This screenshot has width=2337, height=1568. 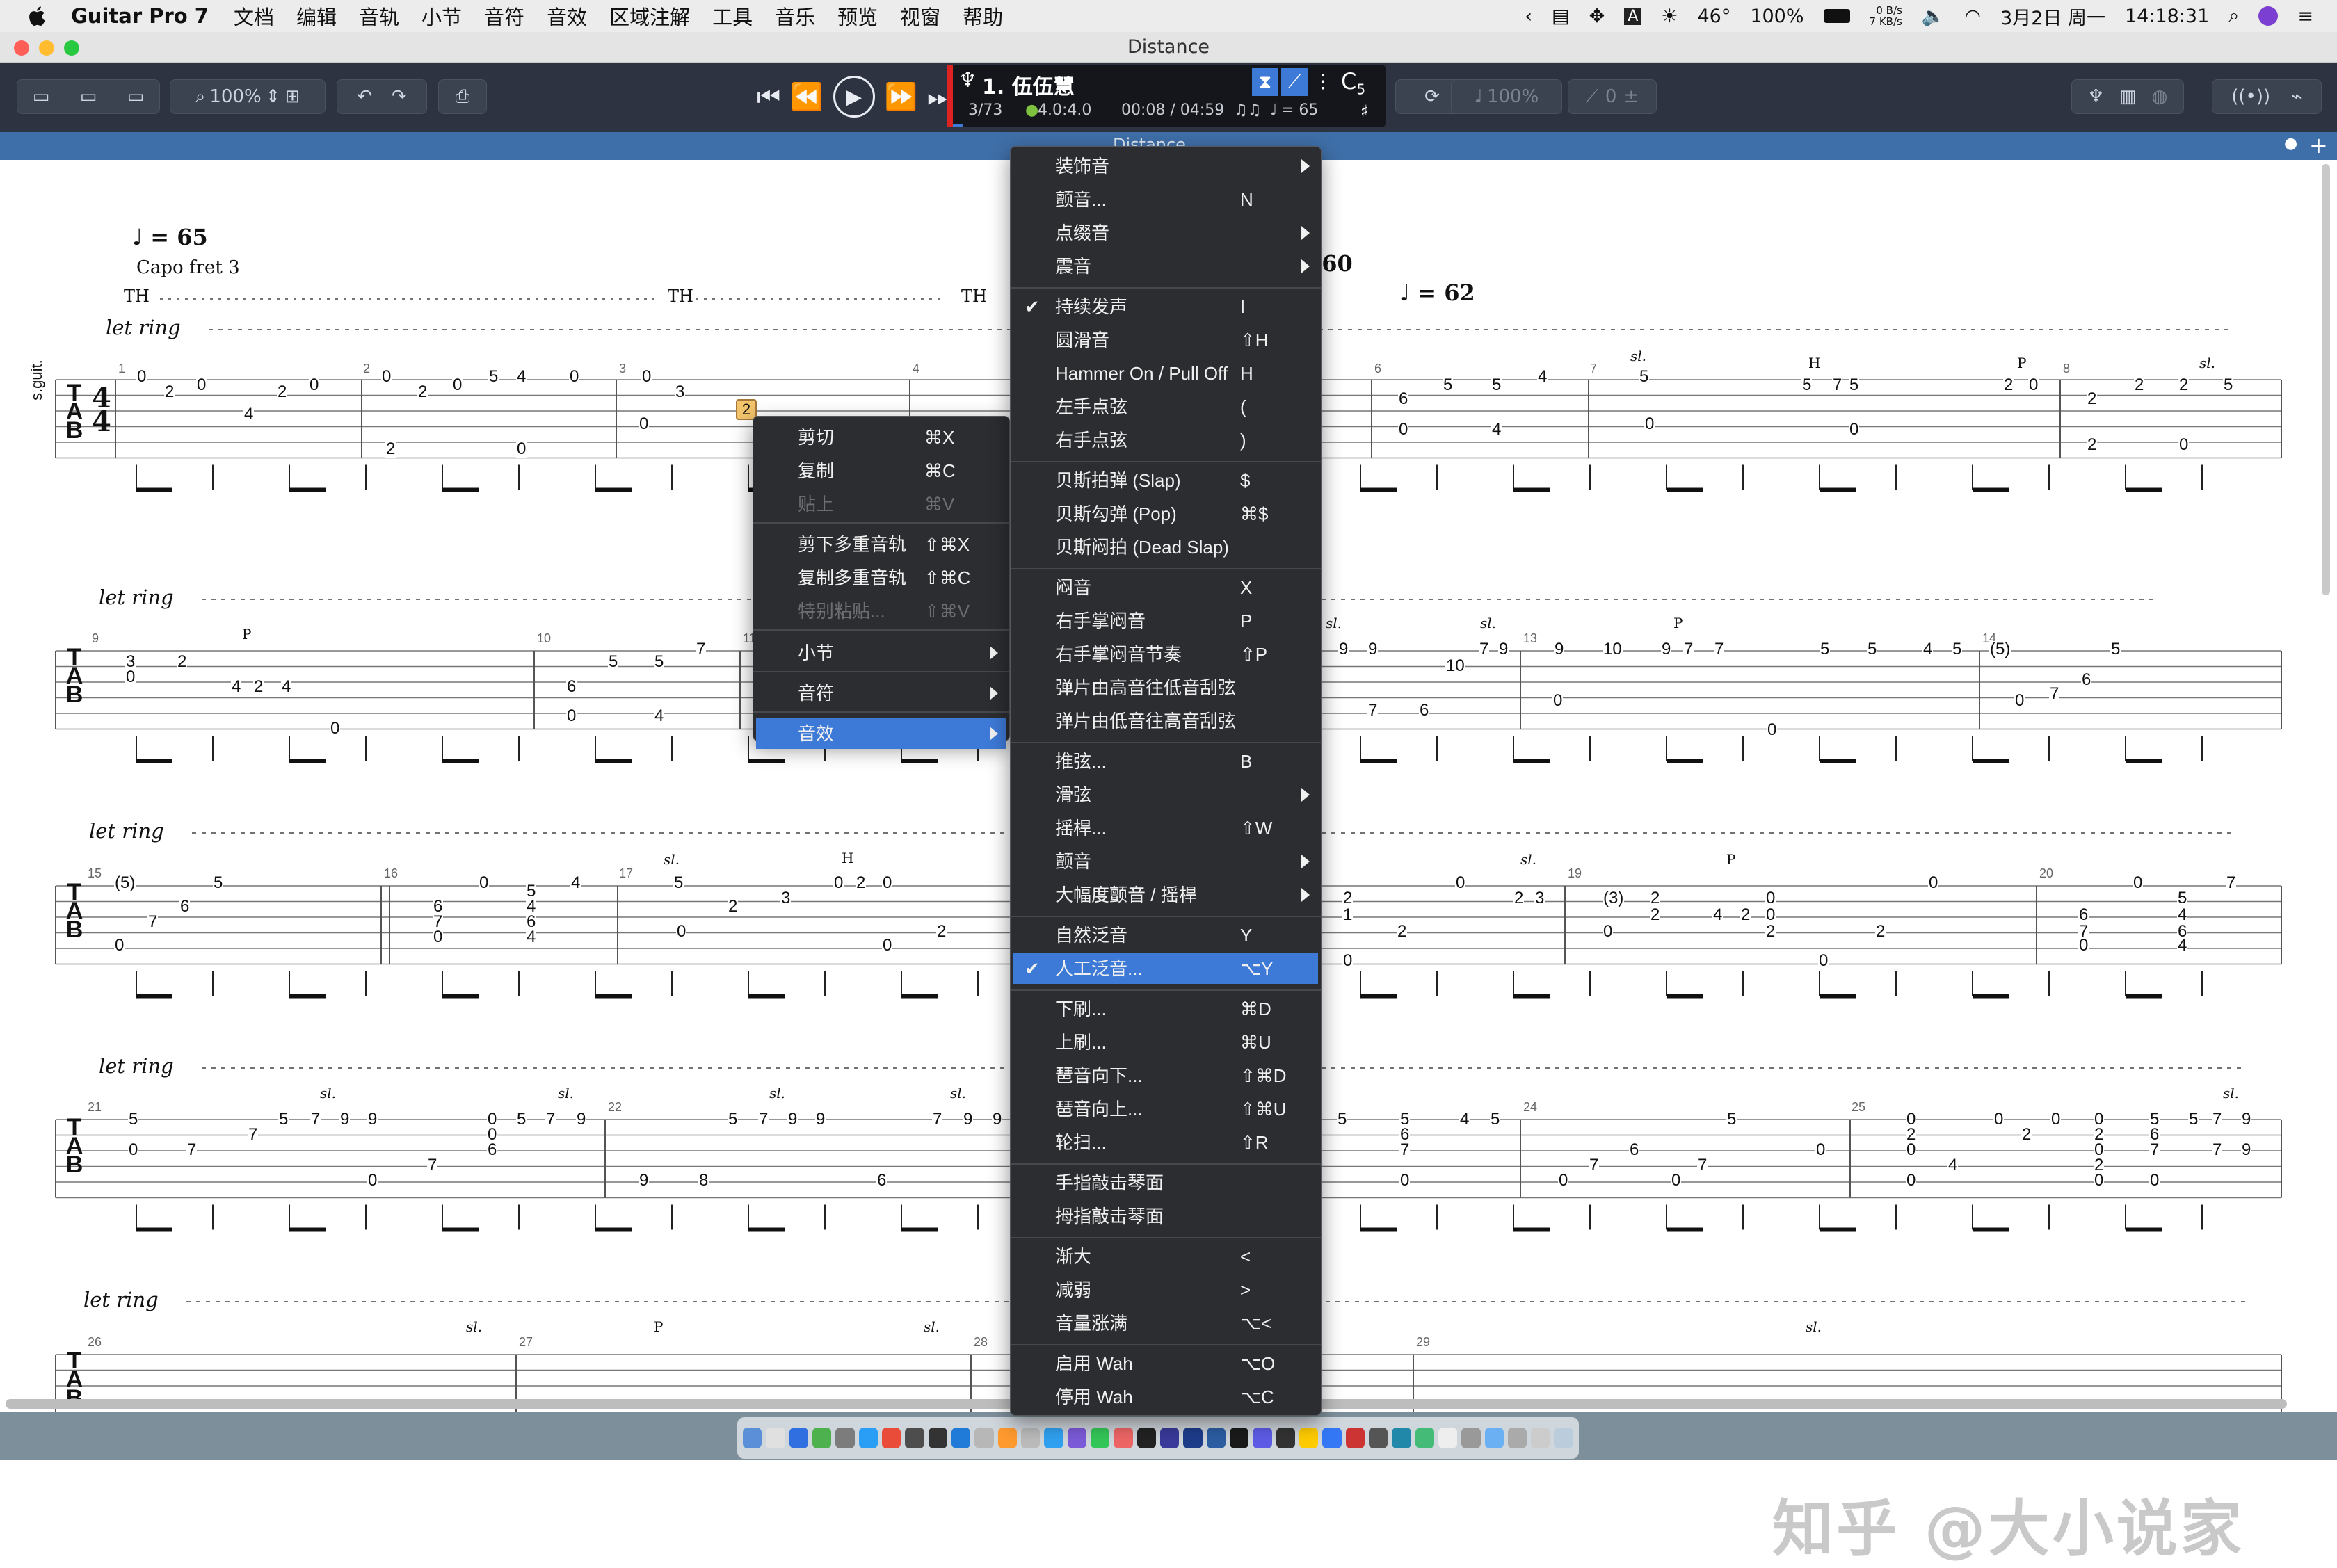 I want to click on effects-item-24: 下刷... ⌘D, so click(x=1165, y=1009).